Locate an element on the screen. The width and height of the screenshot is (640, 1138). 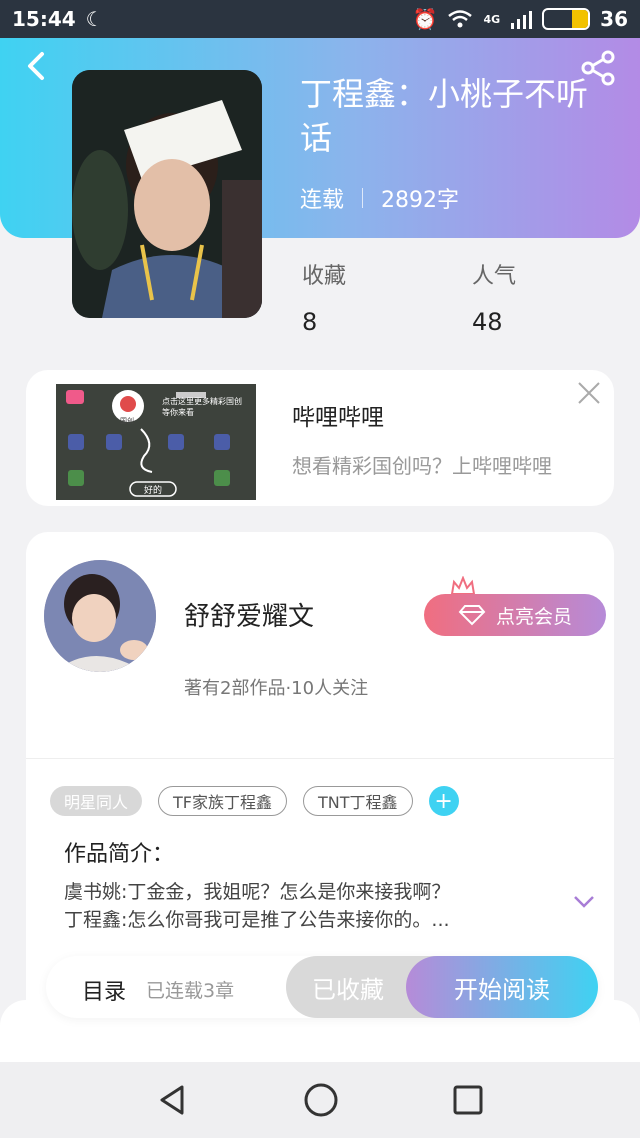
ad-title: 哔哩哔哩 is located at coordinates (338, 418).